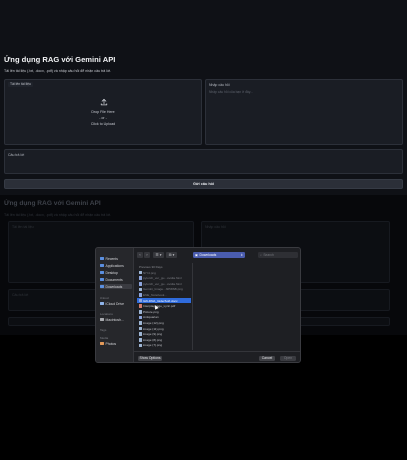 Image resolution: width=407 pixels, height=460 pixels. Describe the element at coordinates (219, 85) in the screenshot. I see `question-label: Nhập câu hỏi` at that location.